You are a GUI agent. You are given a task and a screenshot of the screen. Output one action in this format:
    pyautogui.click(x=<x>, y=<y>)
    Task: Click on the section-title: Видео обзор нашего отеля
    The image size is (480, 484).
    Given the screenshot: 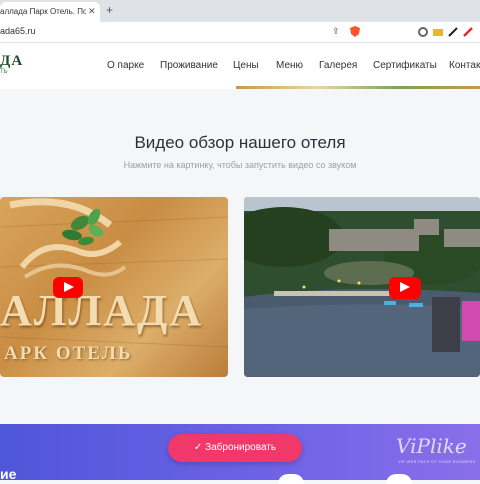 What is the action you would take?
    pyautogui.click(x=240, y=142)
    